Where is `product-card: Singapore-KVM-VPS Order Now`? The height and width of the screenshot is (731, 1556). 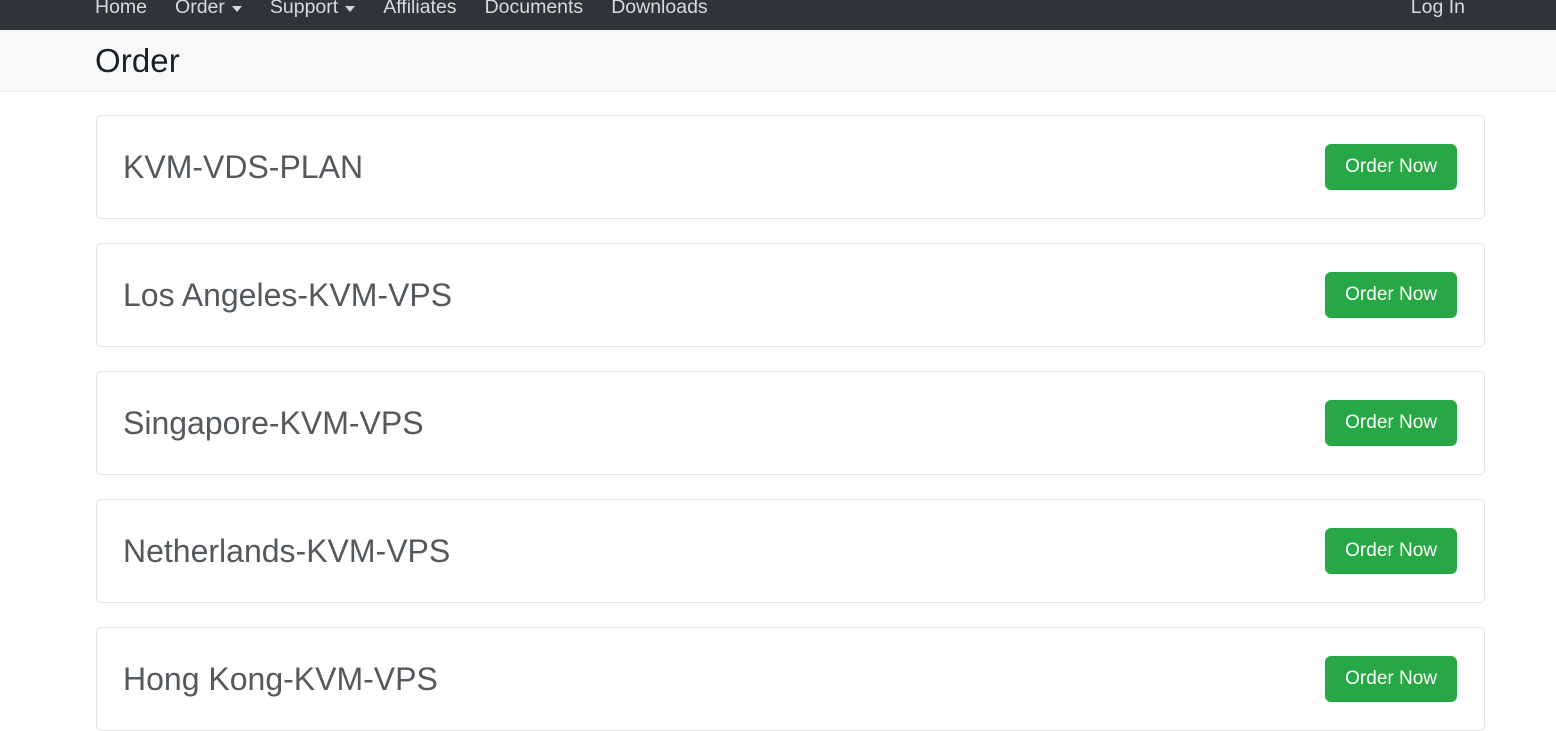
product-card: Singapore-KVM-VPS Order Now is located at coordinates (790, 423).